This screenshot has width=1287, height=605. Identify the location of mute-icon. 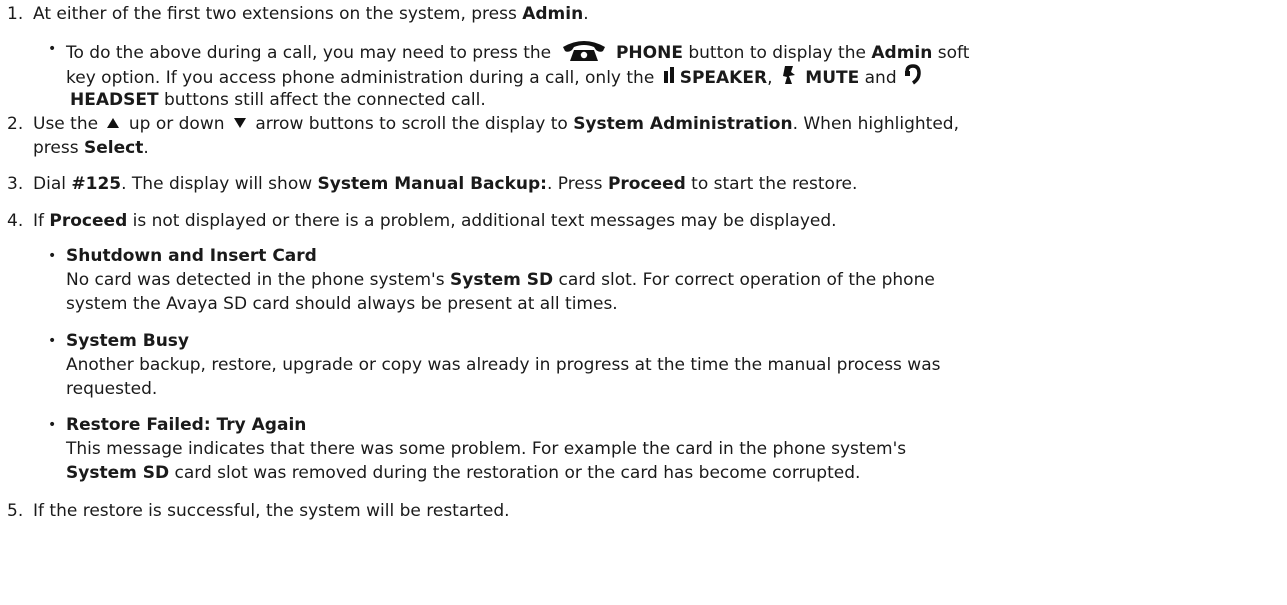
(789, 78).